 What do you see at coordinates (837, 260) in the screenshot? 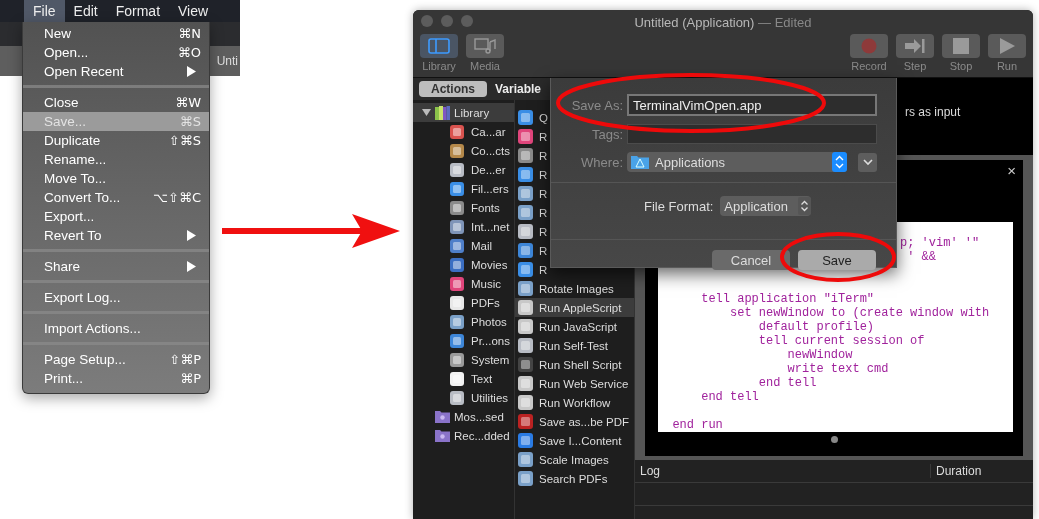
I see `dialog-button: Save` at bounding box center [837, 260].